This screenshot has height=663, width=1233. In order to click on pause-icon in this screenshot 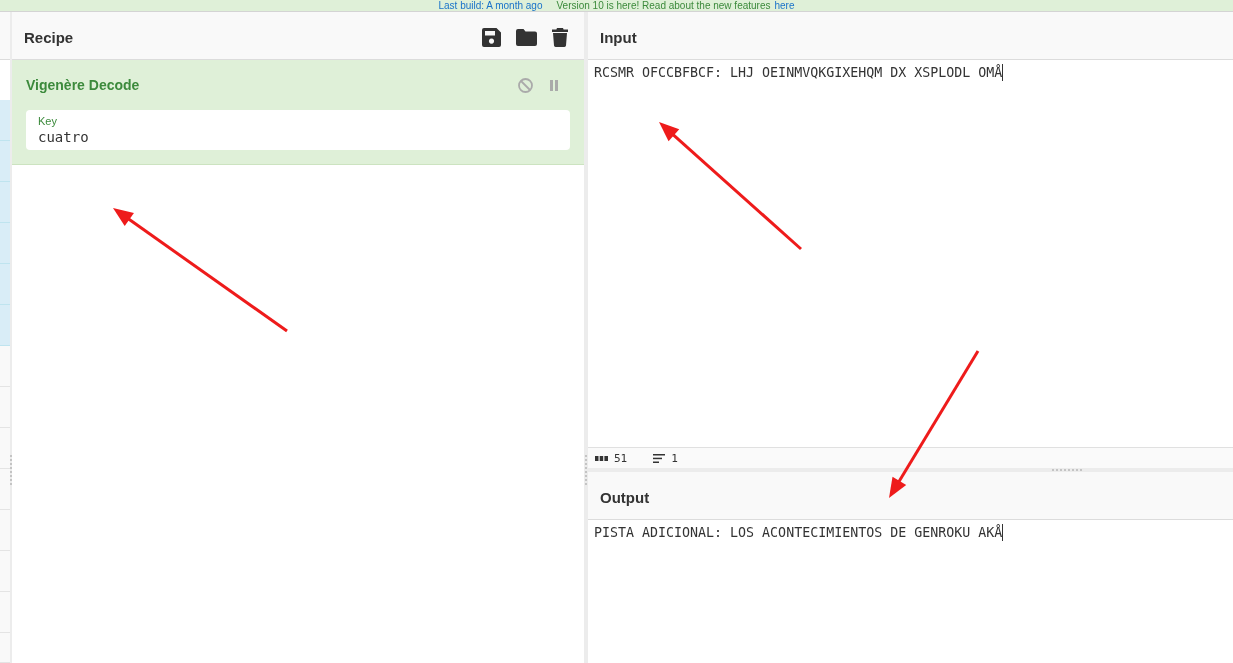, I will do `click(554, 85)`.